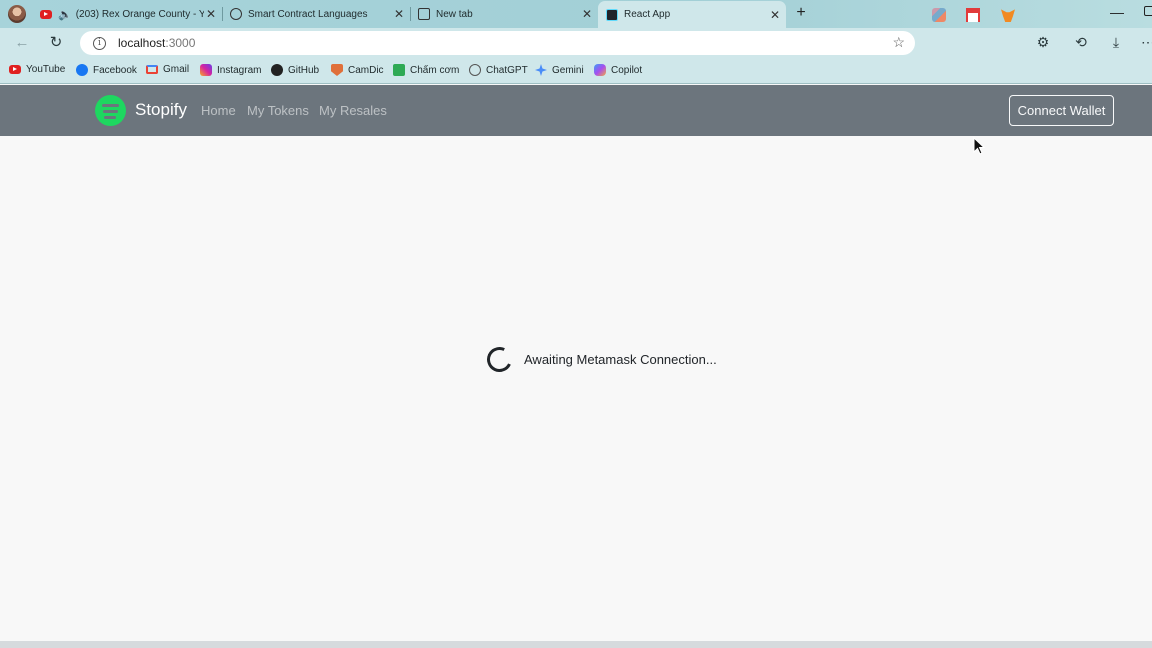  Describe the element at coordinates (17, 14) in the screenshot. I see `profile-avatar` at that location.